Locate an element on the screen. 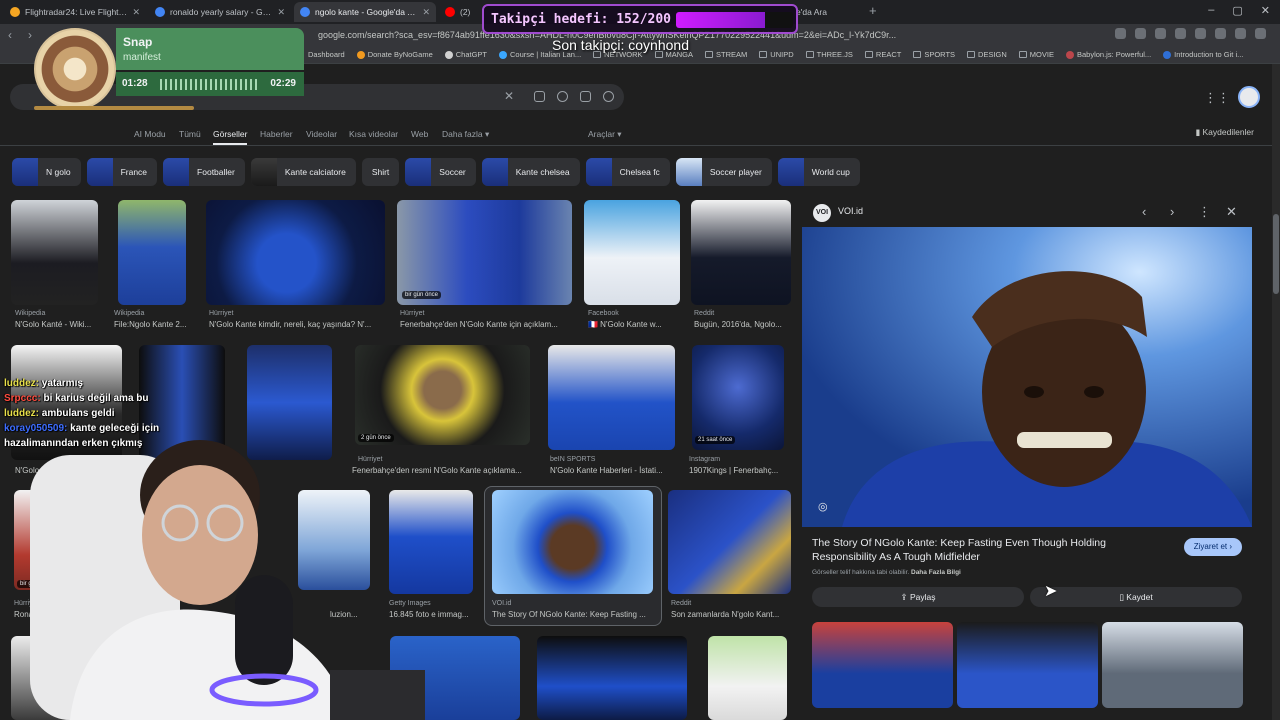  tab-tools: Araçlar ▾ is located at coordinates (605, 134).